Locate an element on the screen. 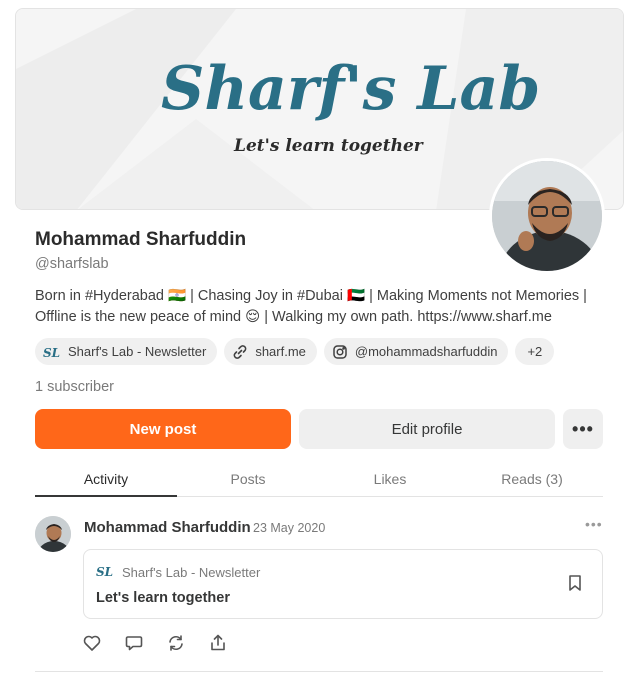 Image resolution: width=636 pixels, height=682 pixels. profile-avatar is located at coordinates (547, 216).